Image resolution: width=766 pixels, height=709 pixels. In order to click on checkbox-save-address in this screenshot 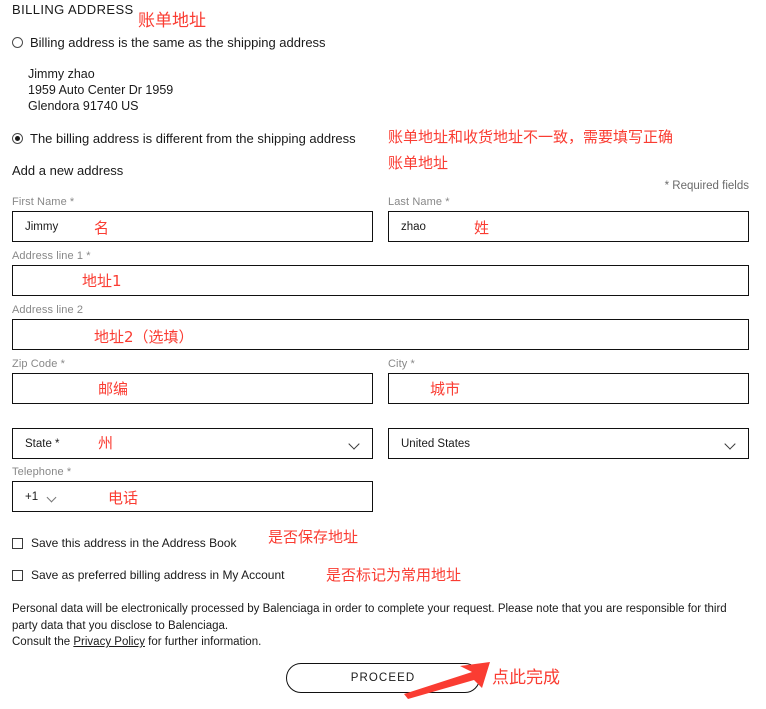, I will do `click(17, 543)`.